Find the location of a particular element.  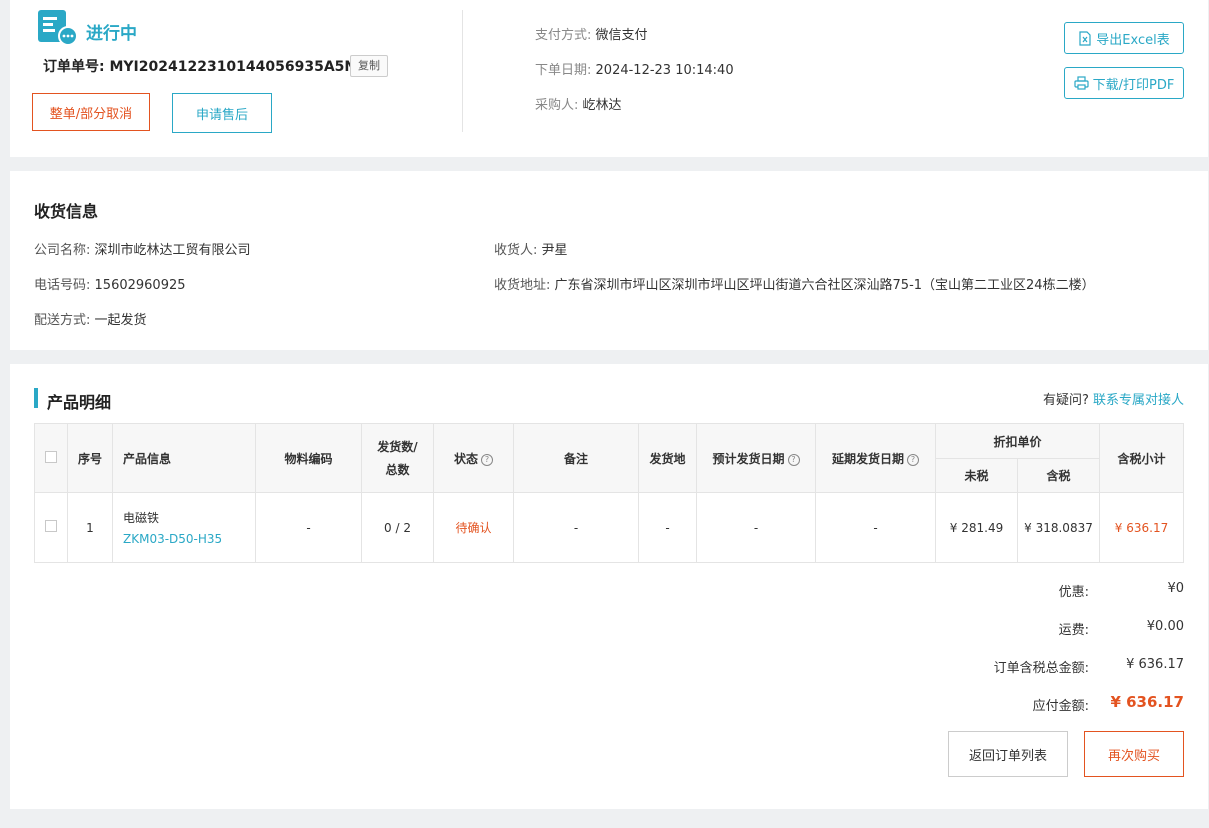

copy-button: 复制 is located at coordinates (369, 66).